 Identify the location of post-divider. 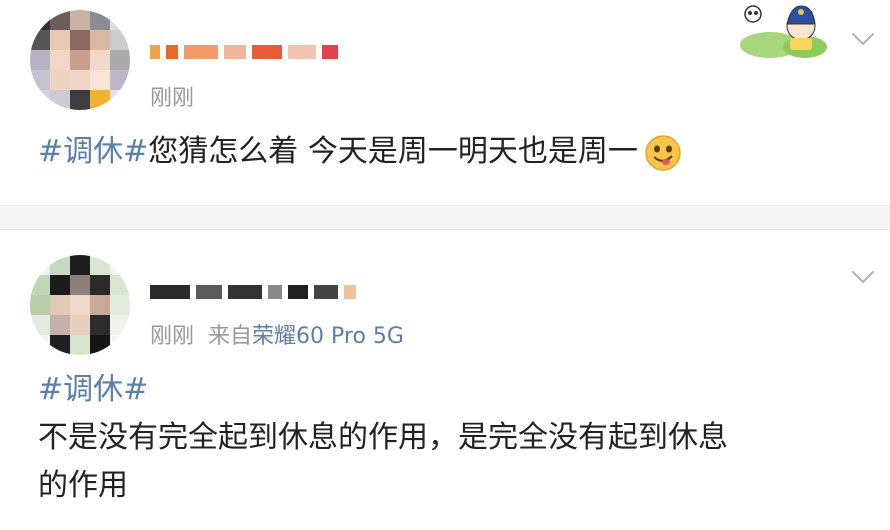
(445, 217).